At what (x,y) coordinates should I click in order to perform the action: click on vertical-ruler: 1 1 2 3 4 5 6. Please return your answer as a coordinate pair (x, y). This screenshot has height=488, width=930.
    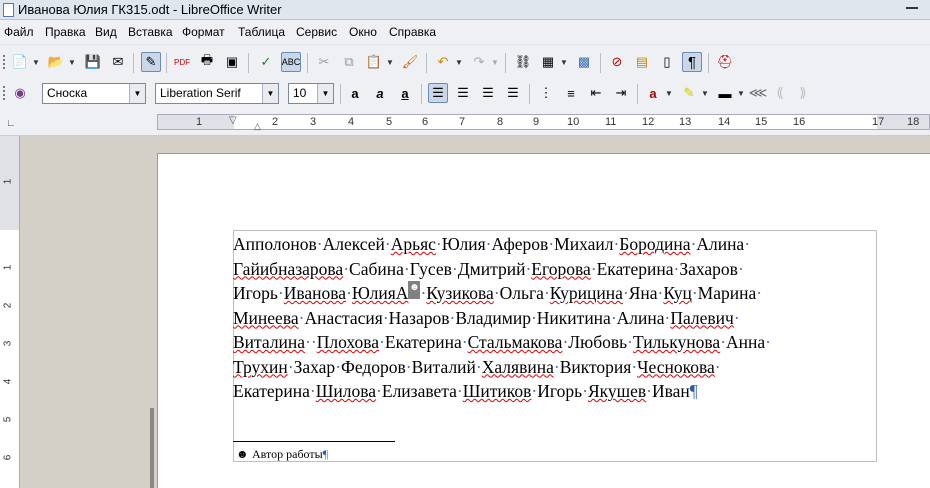
    Looking at the image, I should click on (10, 312).